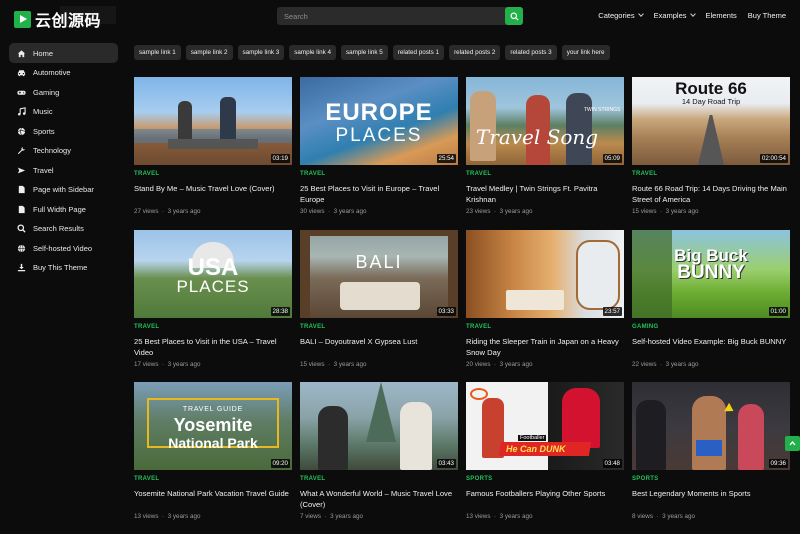  What do you see at coordinates (213, 121) in the screenshot?
I see `video-thumbnail: 03:19` at bounding box center [213, 121].